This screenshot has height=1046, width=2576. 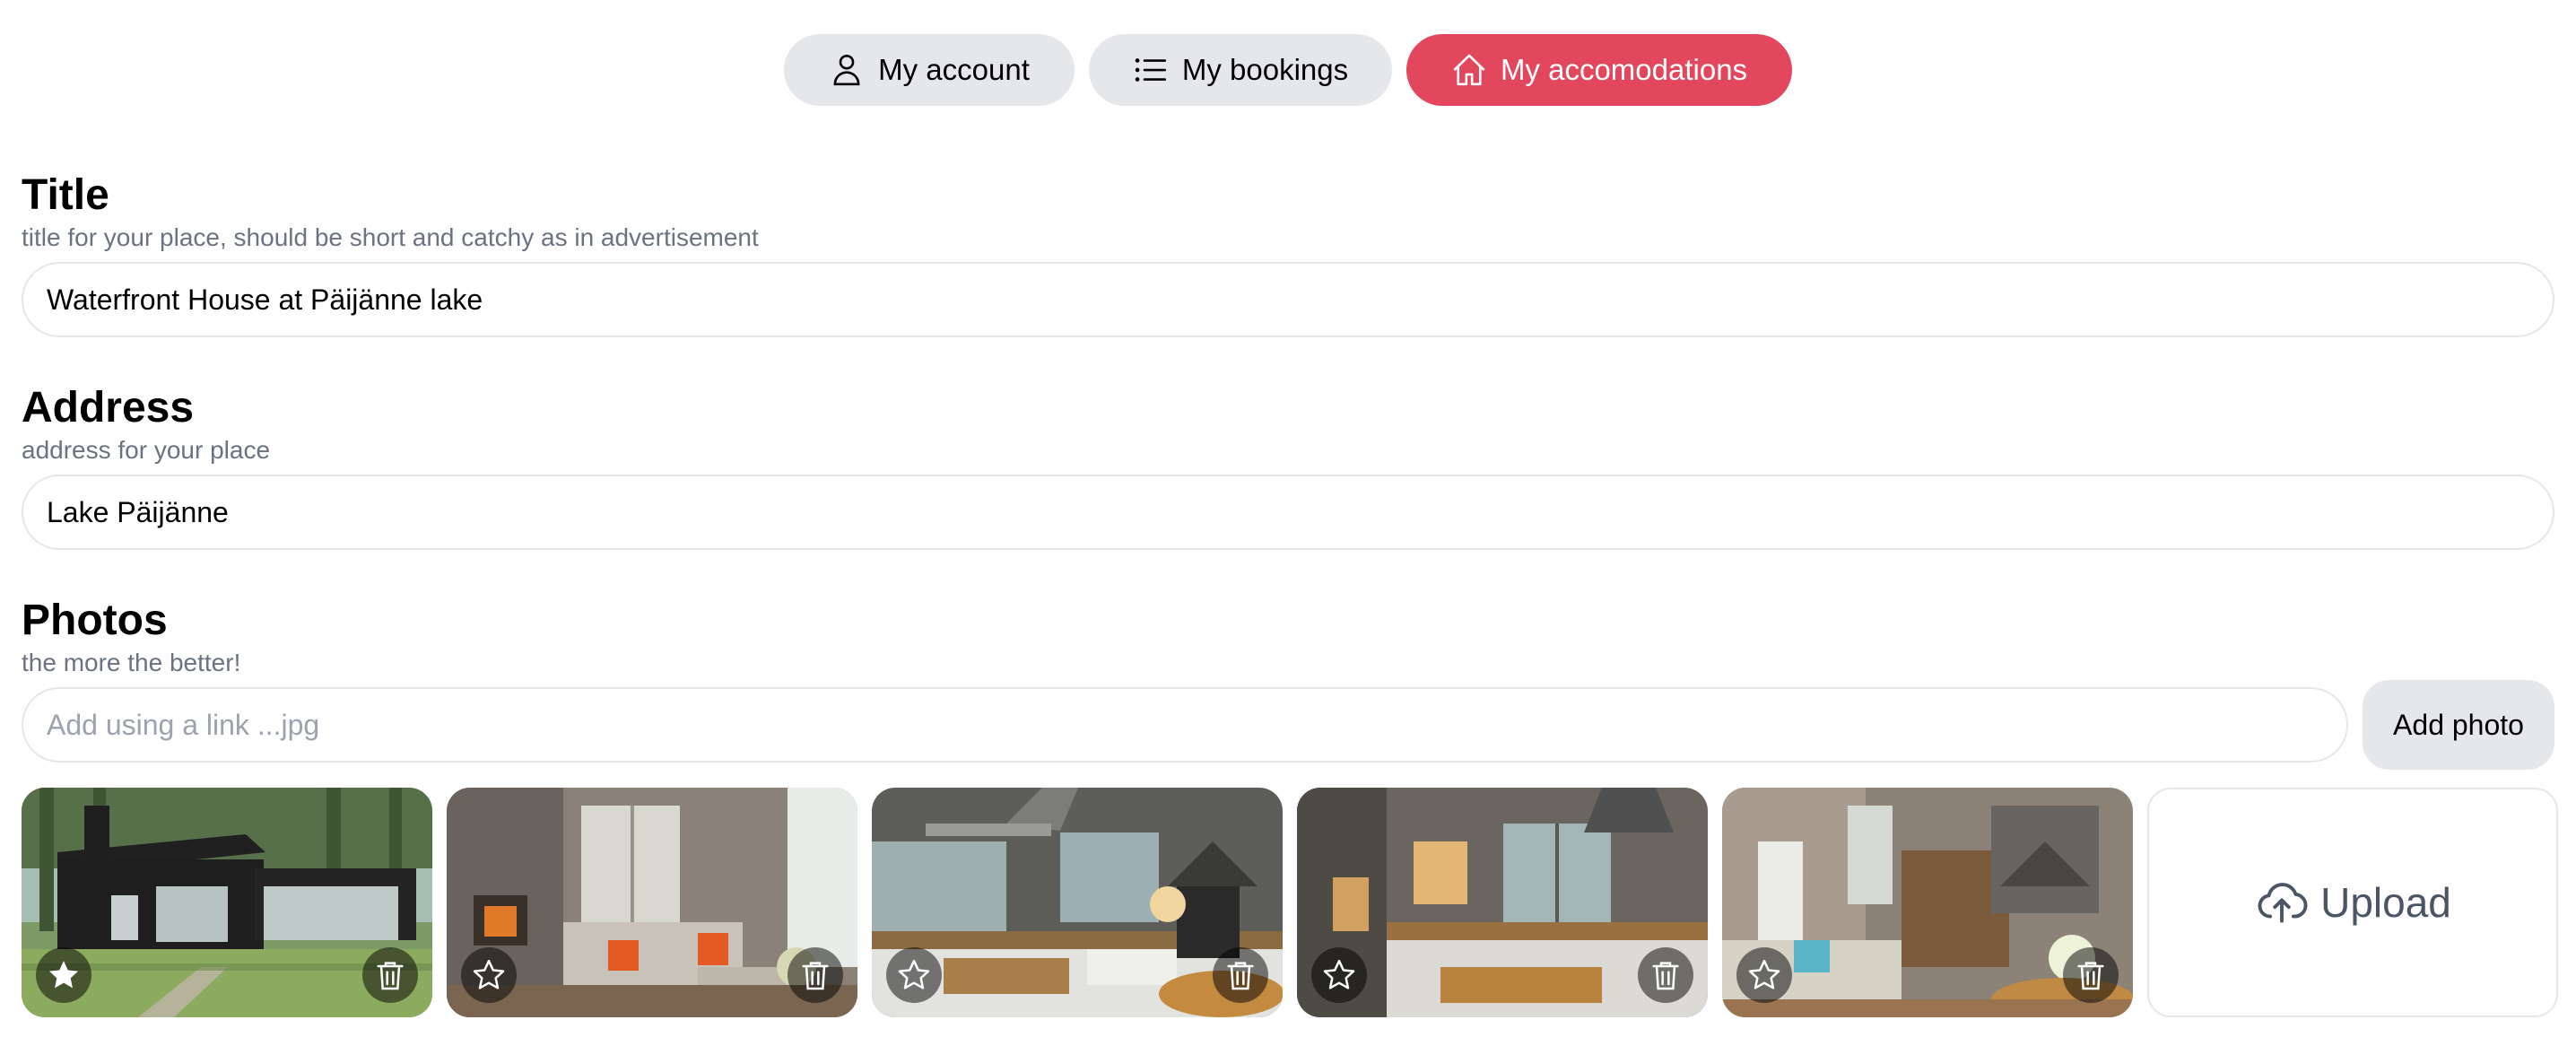 What do you see at coordinates (1469, 70) in the screenshot?
I see `home-icon` at bounding box center [1469, 70].